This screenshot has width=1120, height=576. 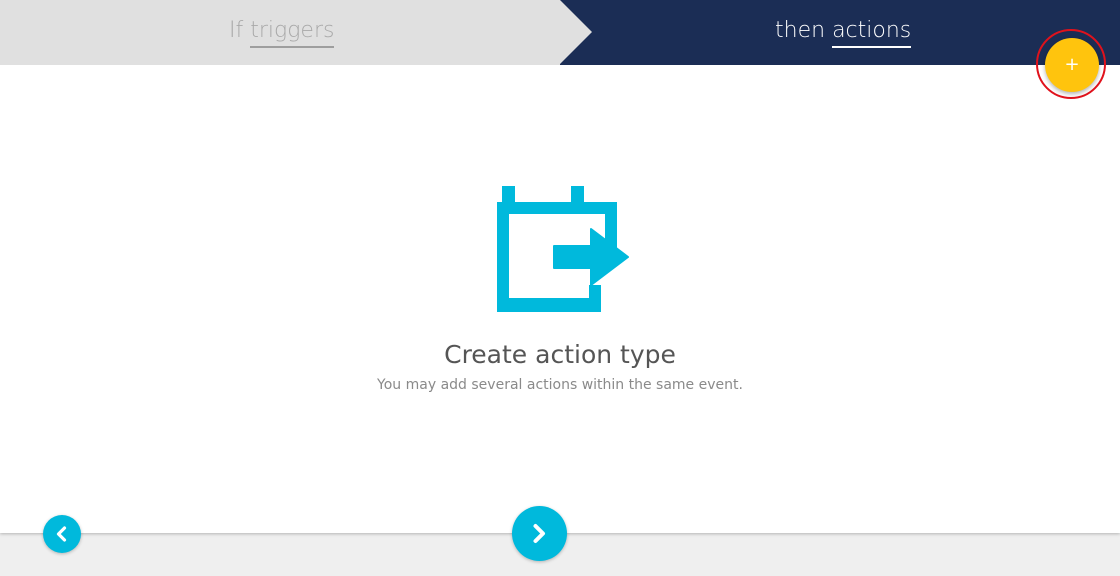 What do you see at coordinates (560, 354) in the screenshot?
I see `empty-state-title: Create action type` at bounding box center [560, 354].